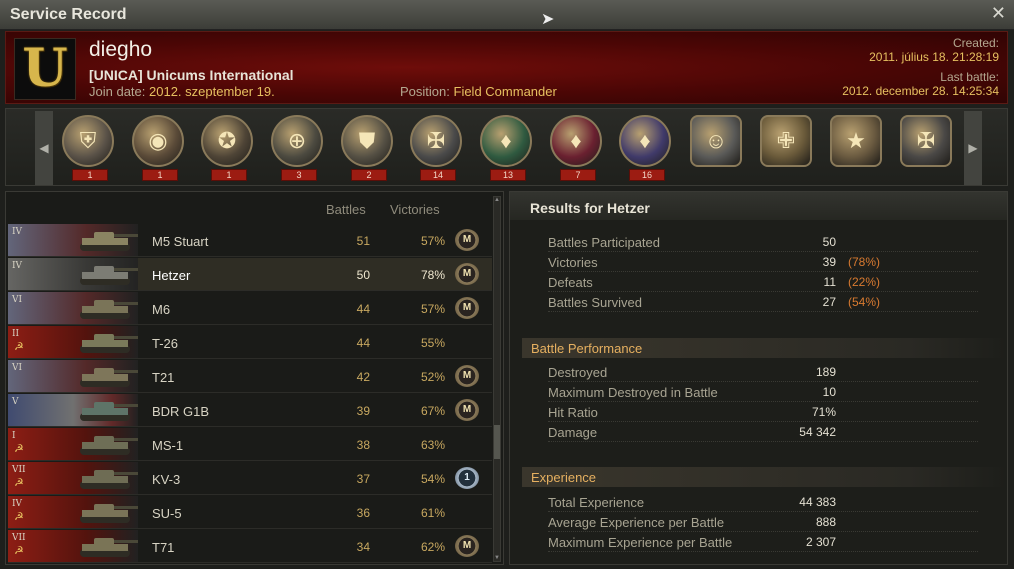 The image size is (1014, 569). What do you see at coordinates (829, 392) in the screenshot?
I see `stat-value: 10` at bounding box center [829, 392].